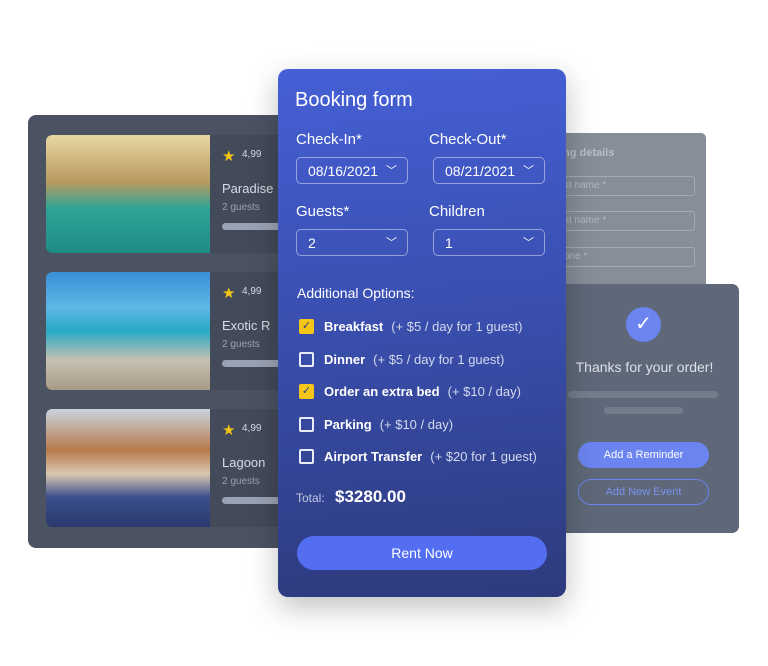 The width and height of the screenshot is (768, 666). I want to click on guests-label: Guests*, so click(323, 211).